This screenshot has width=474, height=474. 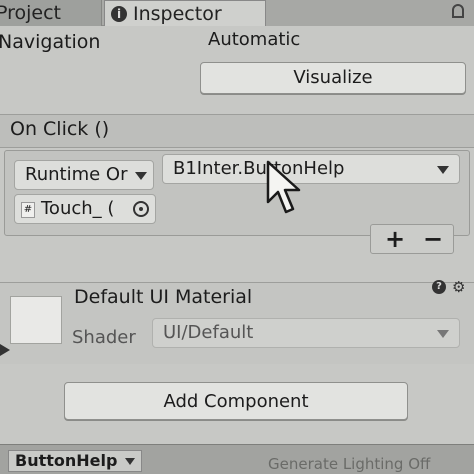 What do you see at coordinates (60, 129) in the screenshot?
I see `on-click-title: On Click ()` at bounding box center [60, 129].